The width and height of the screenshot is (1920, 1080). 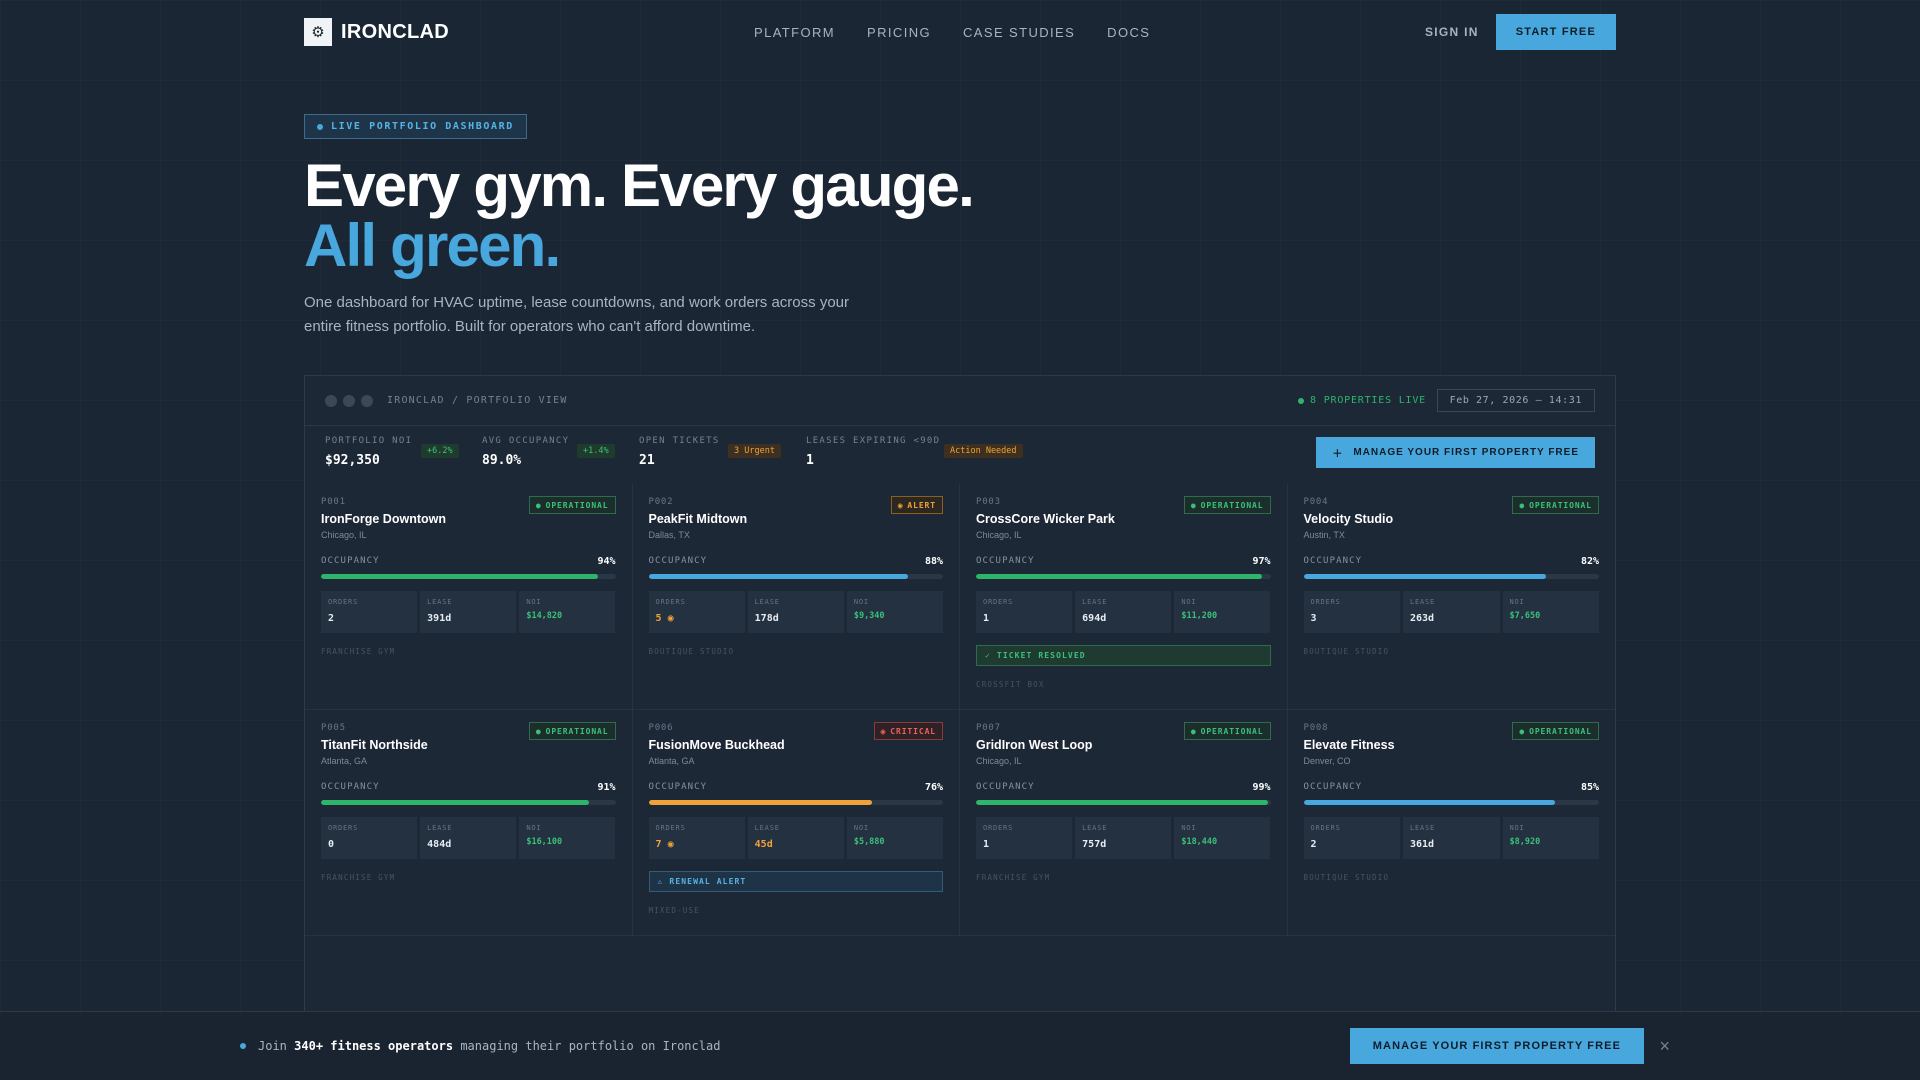 I want to click on stat-value: 89.0%, so click(x=502, y=460).